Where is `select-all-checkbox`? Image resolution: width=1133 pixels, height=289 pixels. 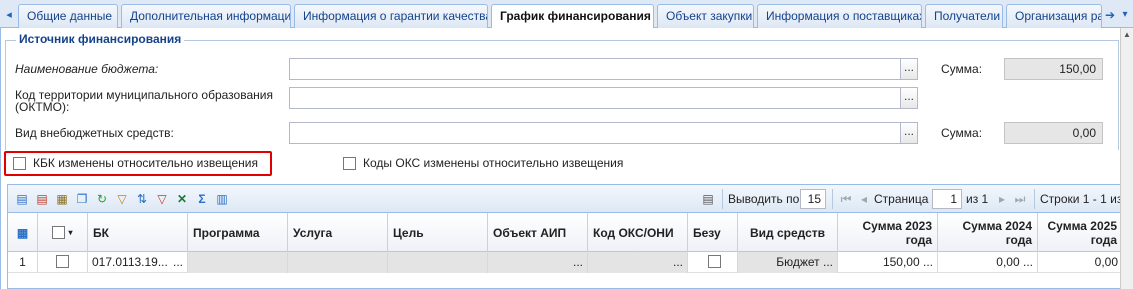
select-all-checkbox is located at coordinates (59, 232).